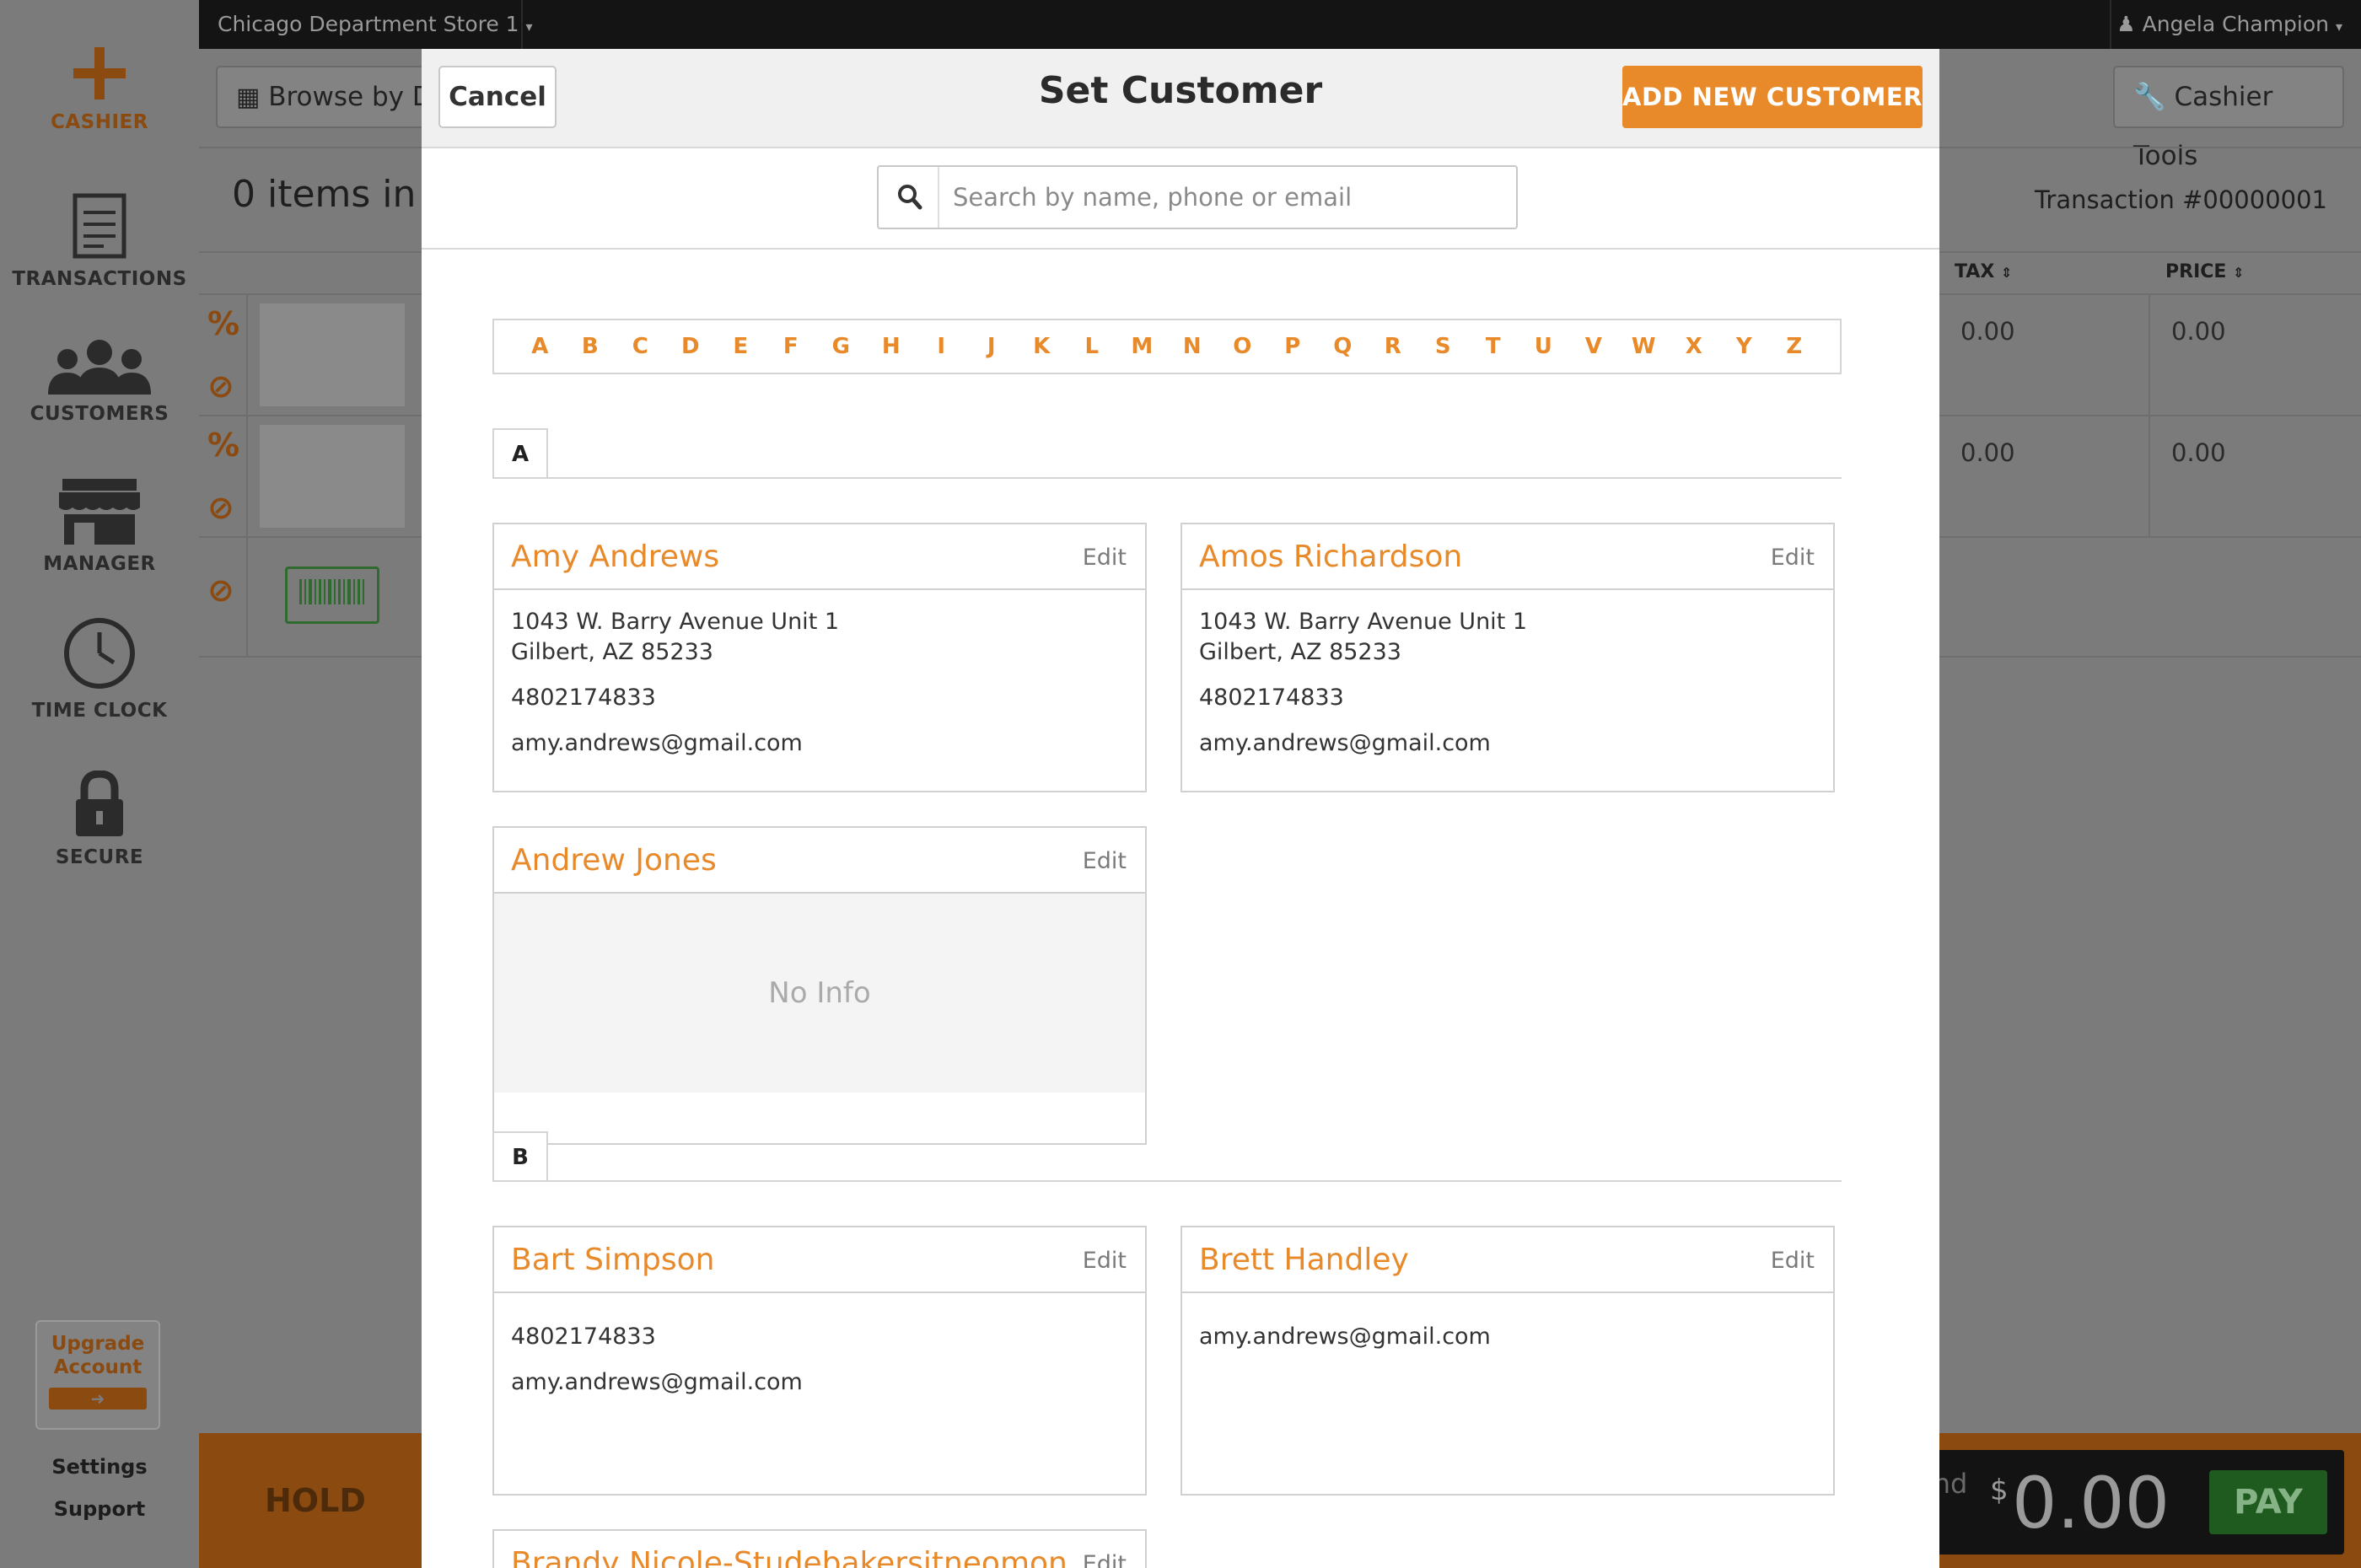 The height and width of the screenshot is (1568, 2361). Describe the element at coordinates (909, 197) in the screenshot. I see `search-icon` at that location.